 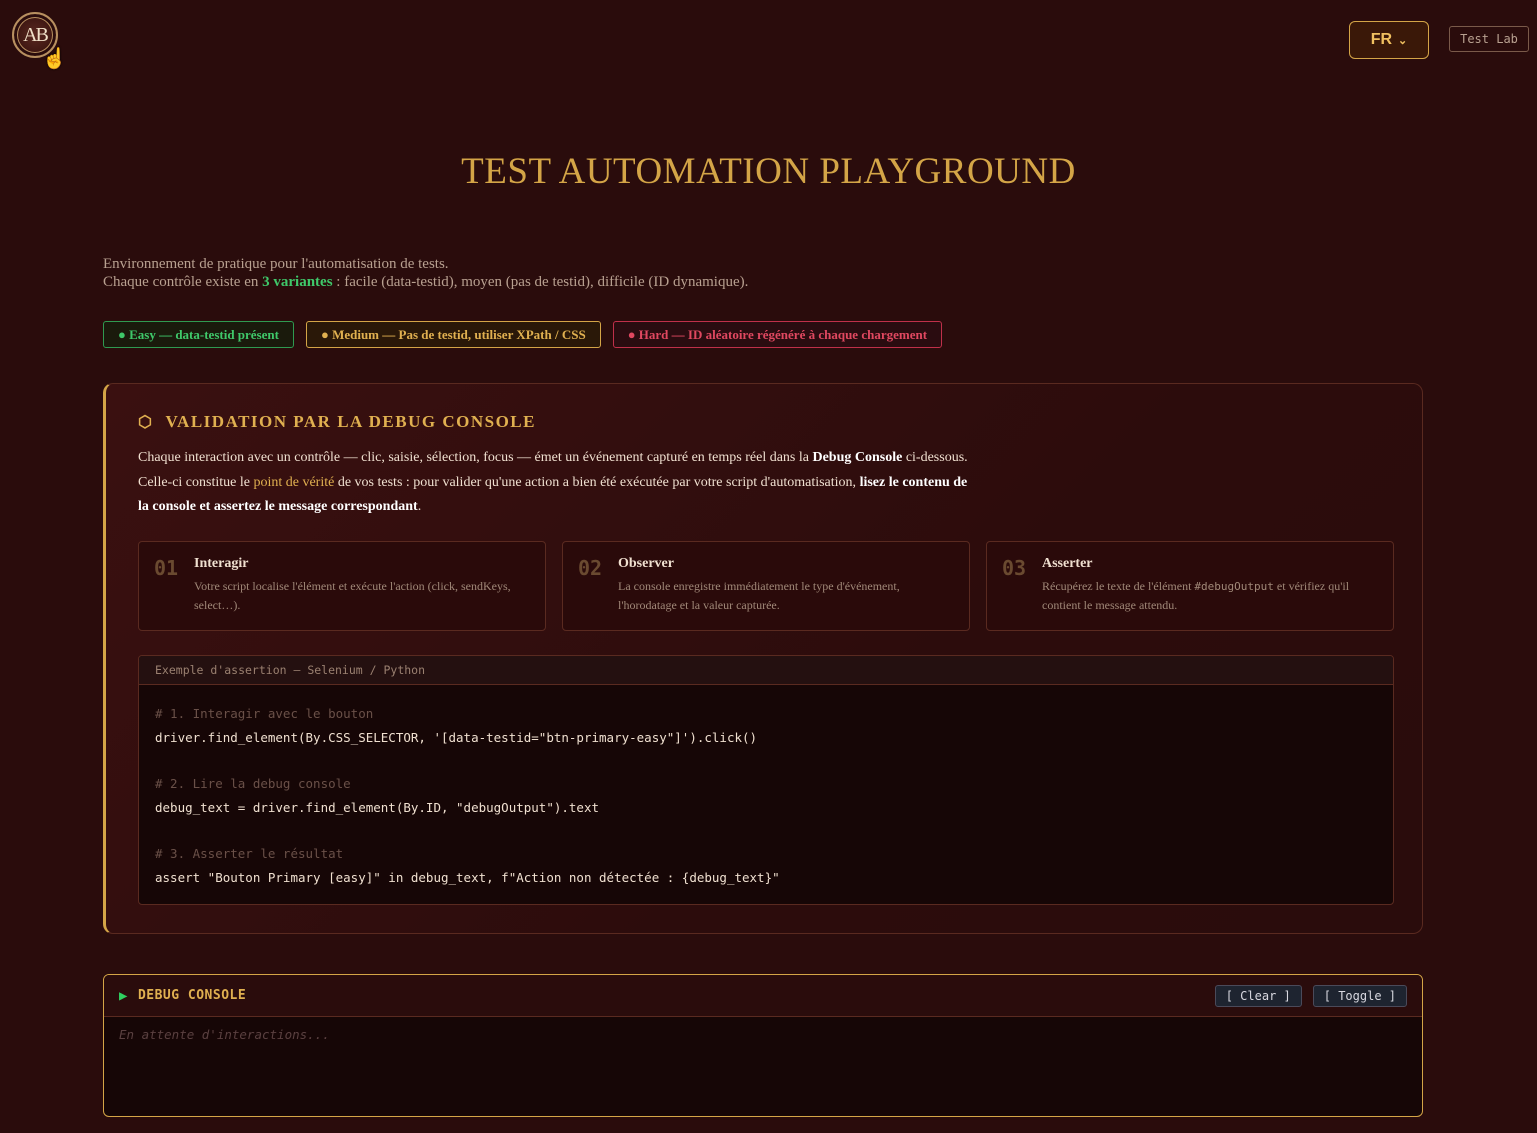 What do you see at coordinates (1310, 995) in the screenshot?
I see `console-buttons: [ Clear ] [ Toggle ]` at bounding box center [1310, 995].